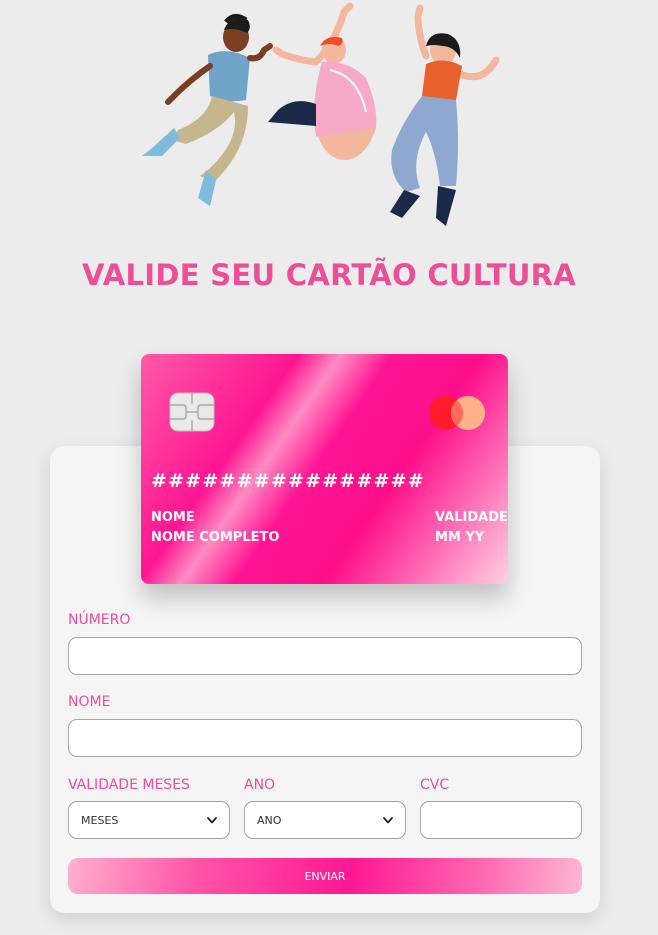 This screenshot has height=935, width=658. I want to click on people-jumping-illustration, so click(321, 114).